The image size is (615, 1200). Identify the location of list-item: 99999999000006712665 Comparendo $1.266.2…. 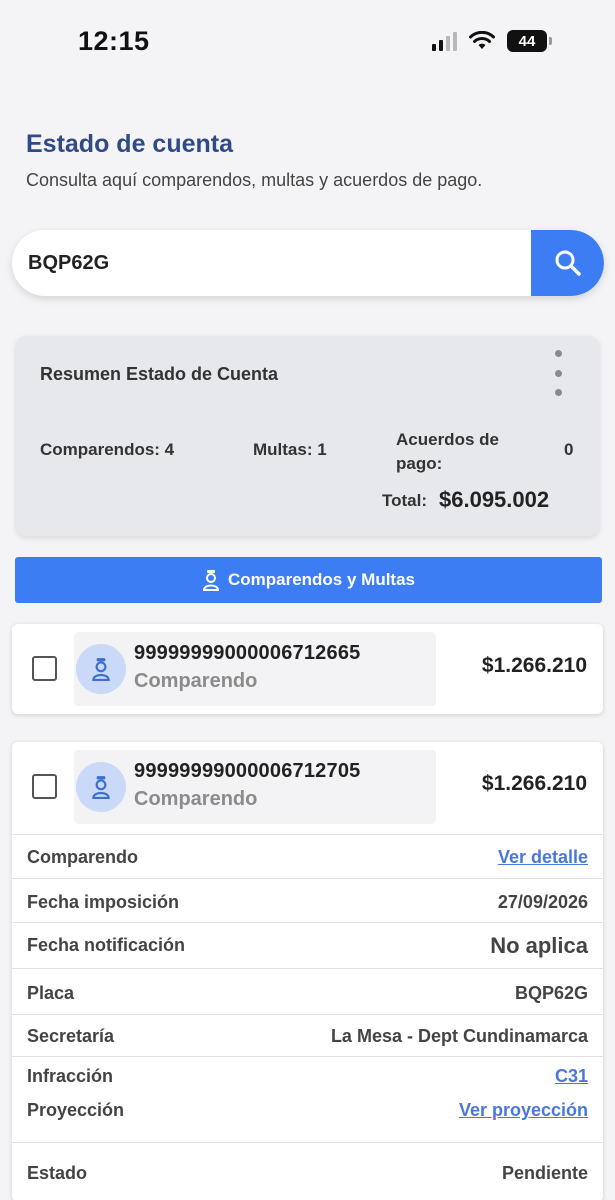
(307, 669).